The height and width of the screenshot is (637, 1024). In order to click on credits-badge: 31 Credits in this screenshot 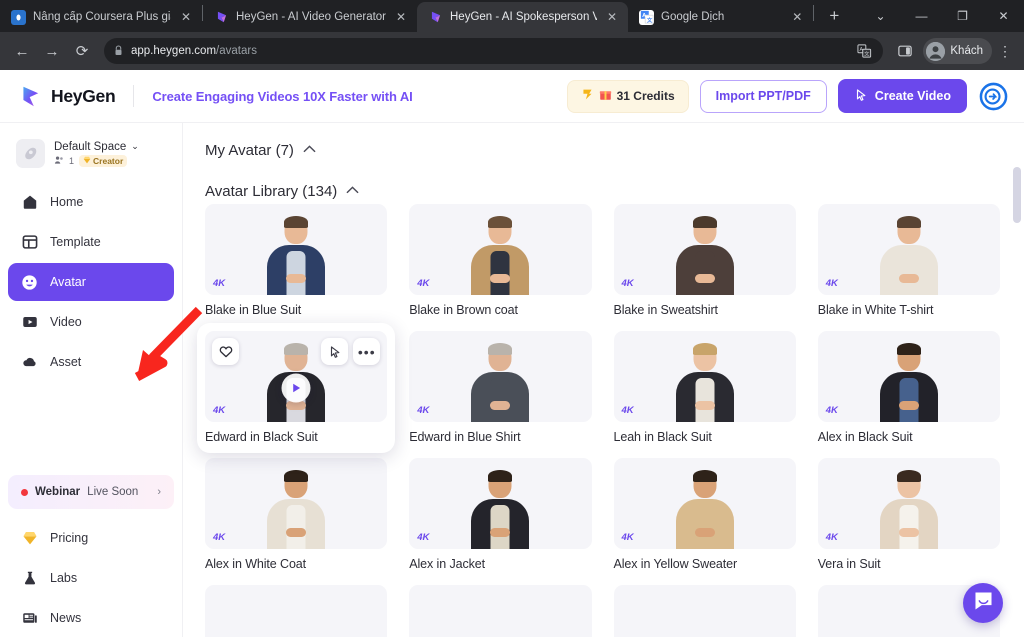, I will do `click(627, 96)`.